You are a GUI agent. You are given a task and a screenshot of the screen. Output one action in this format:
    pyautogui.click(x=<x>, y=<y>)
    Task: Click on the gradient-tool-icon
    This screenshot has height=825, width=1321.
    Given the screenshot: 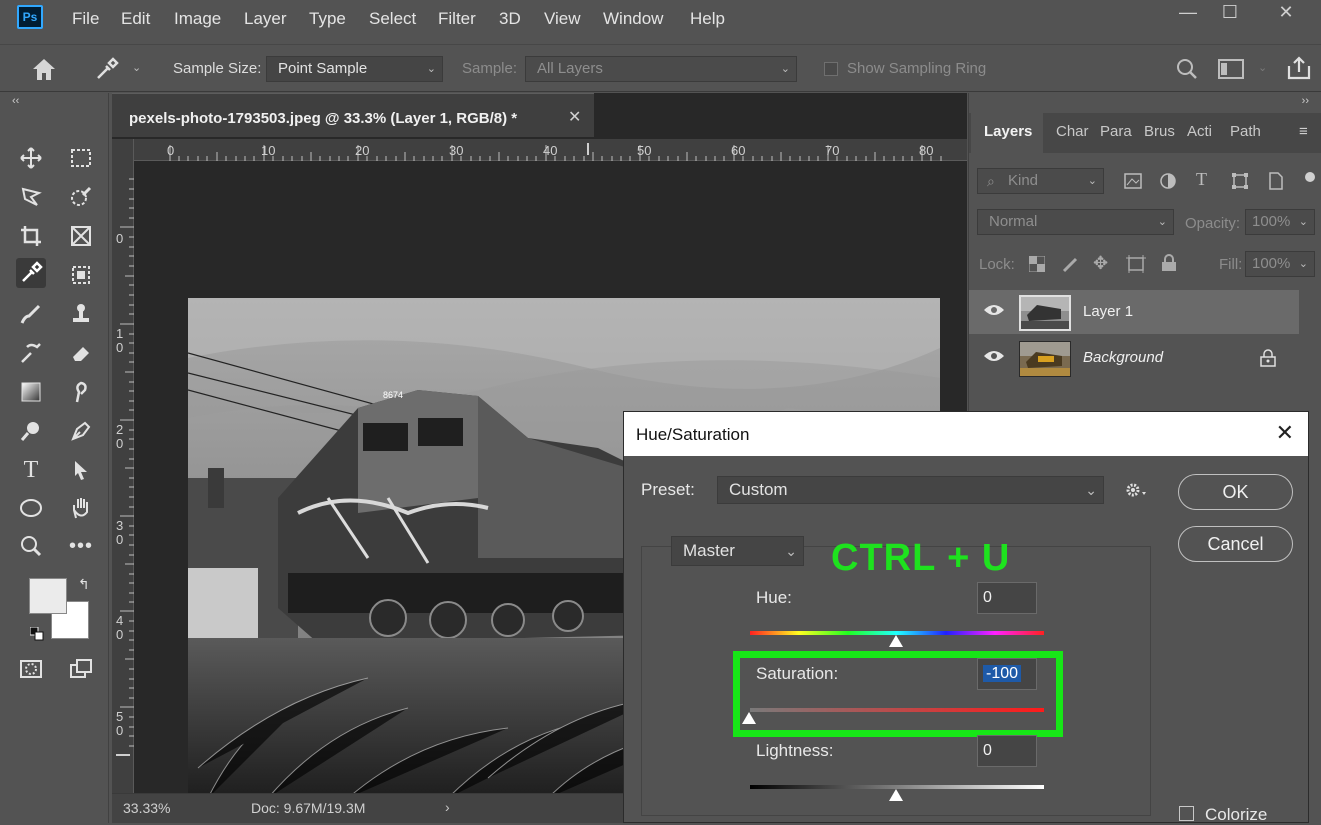 What is the action you would take?
    pyautogui.click(x=31, y=392)
    